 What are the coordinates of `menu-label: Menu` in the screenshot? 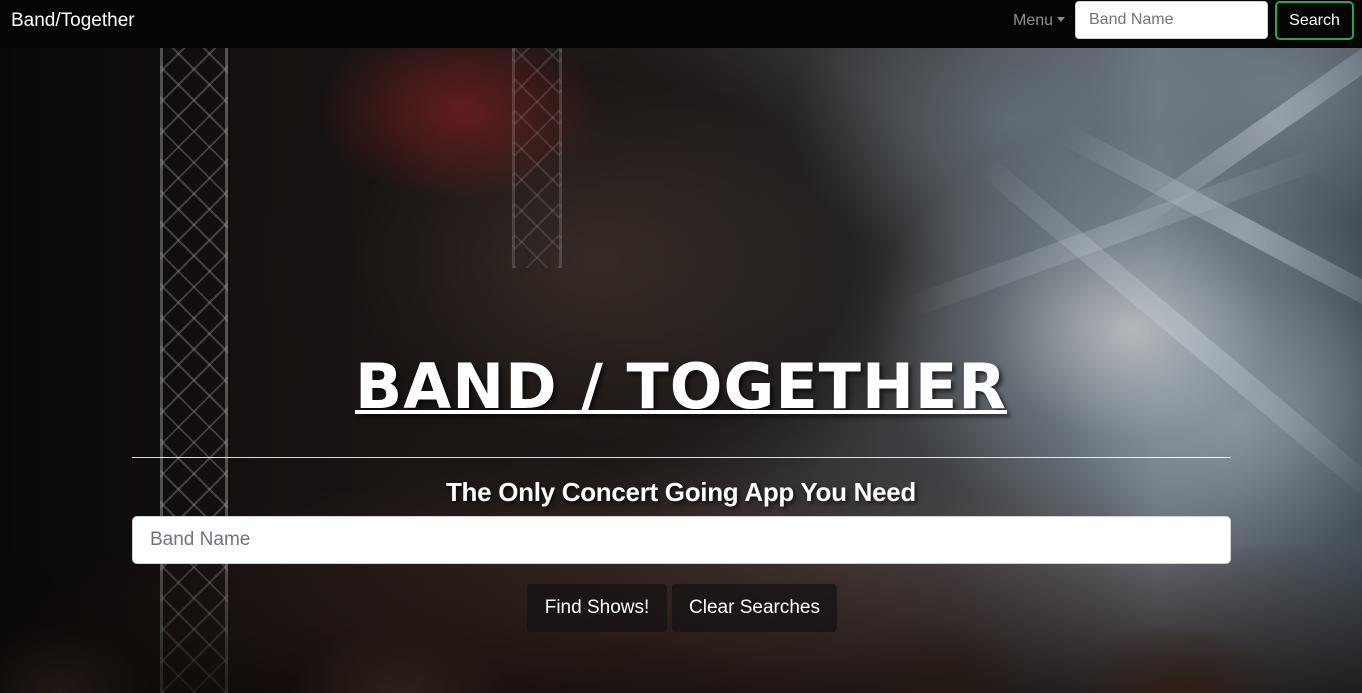 It's located at (1033, 20).